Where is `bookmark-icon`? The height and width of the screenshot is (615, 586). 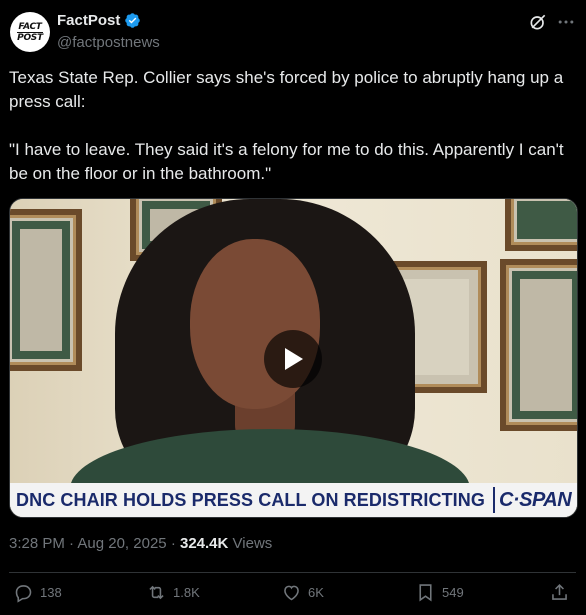
bookmark-icon is located at coordinates (425, 593).